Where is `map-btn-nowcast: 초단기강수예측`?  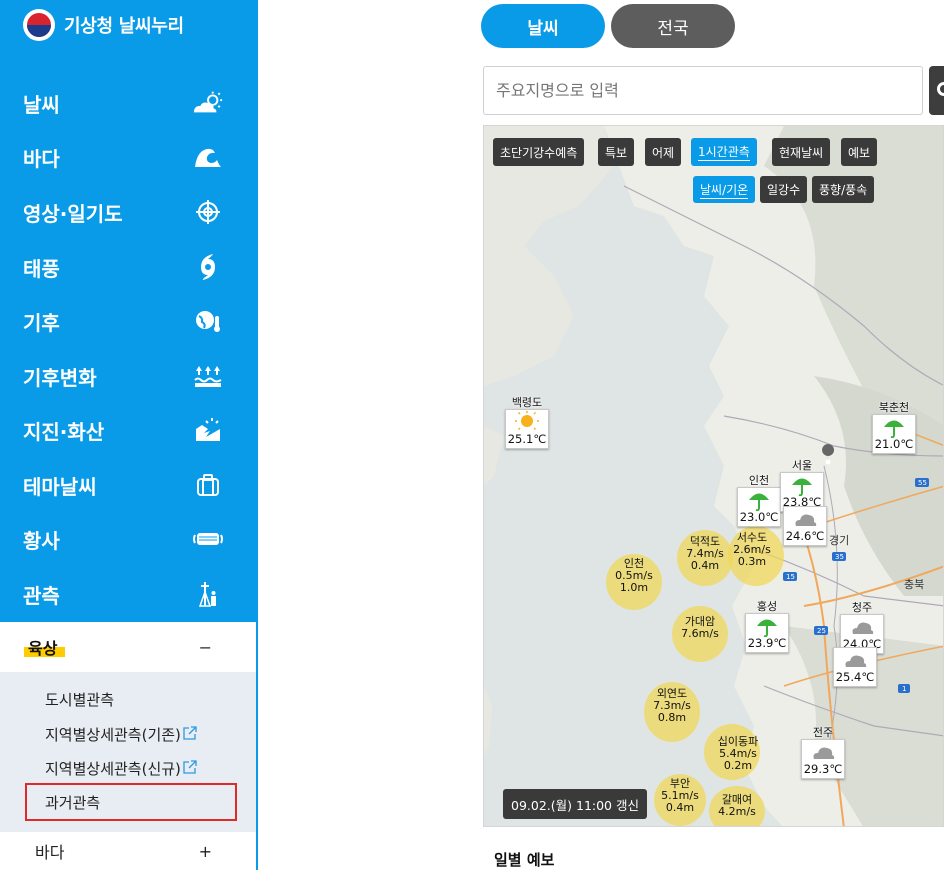 map-btn-nowcast: 초단기강수예측 is located at coordinates (539, 152).